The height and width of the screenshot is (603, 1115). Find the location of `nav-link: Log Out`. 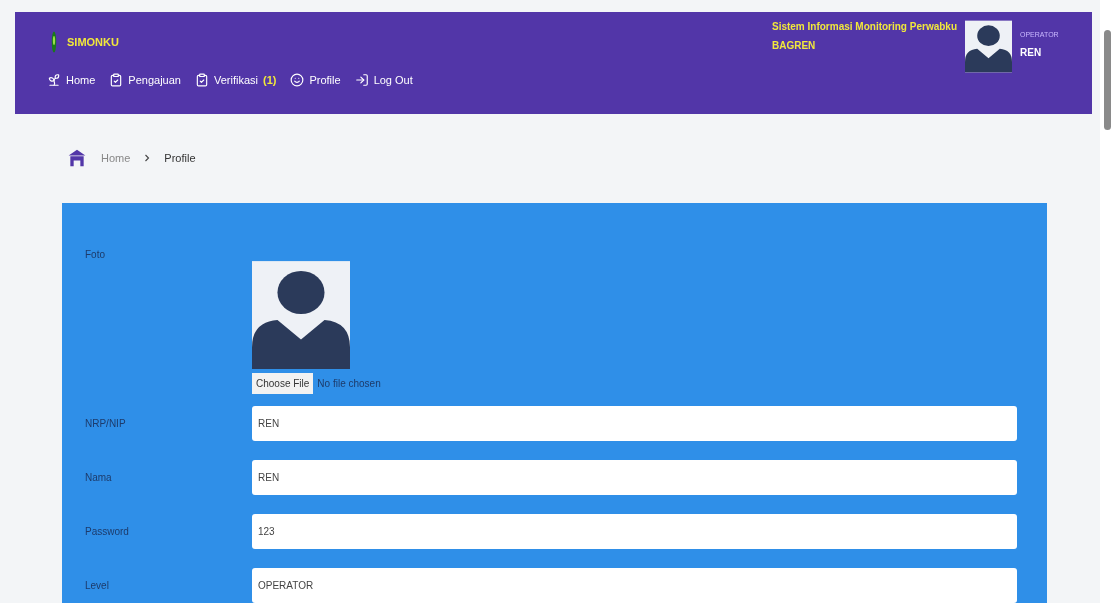

nav-link: Log Out is located at coordinates (383, 80).